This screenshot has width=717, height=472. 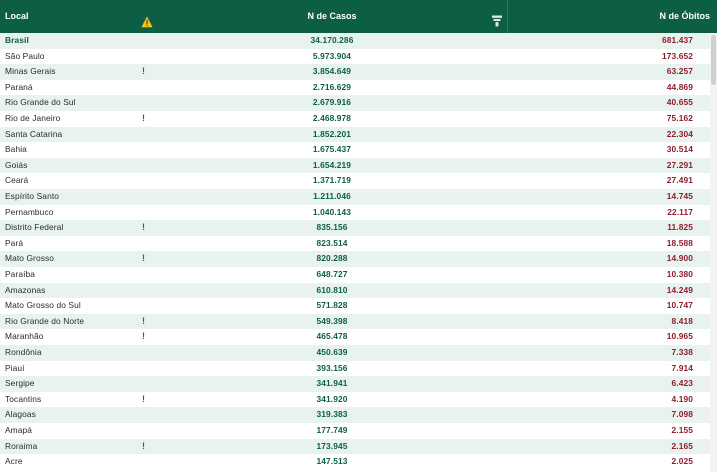 I want to click on cell-obitos: 14.249, so click(x=679, y=289).